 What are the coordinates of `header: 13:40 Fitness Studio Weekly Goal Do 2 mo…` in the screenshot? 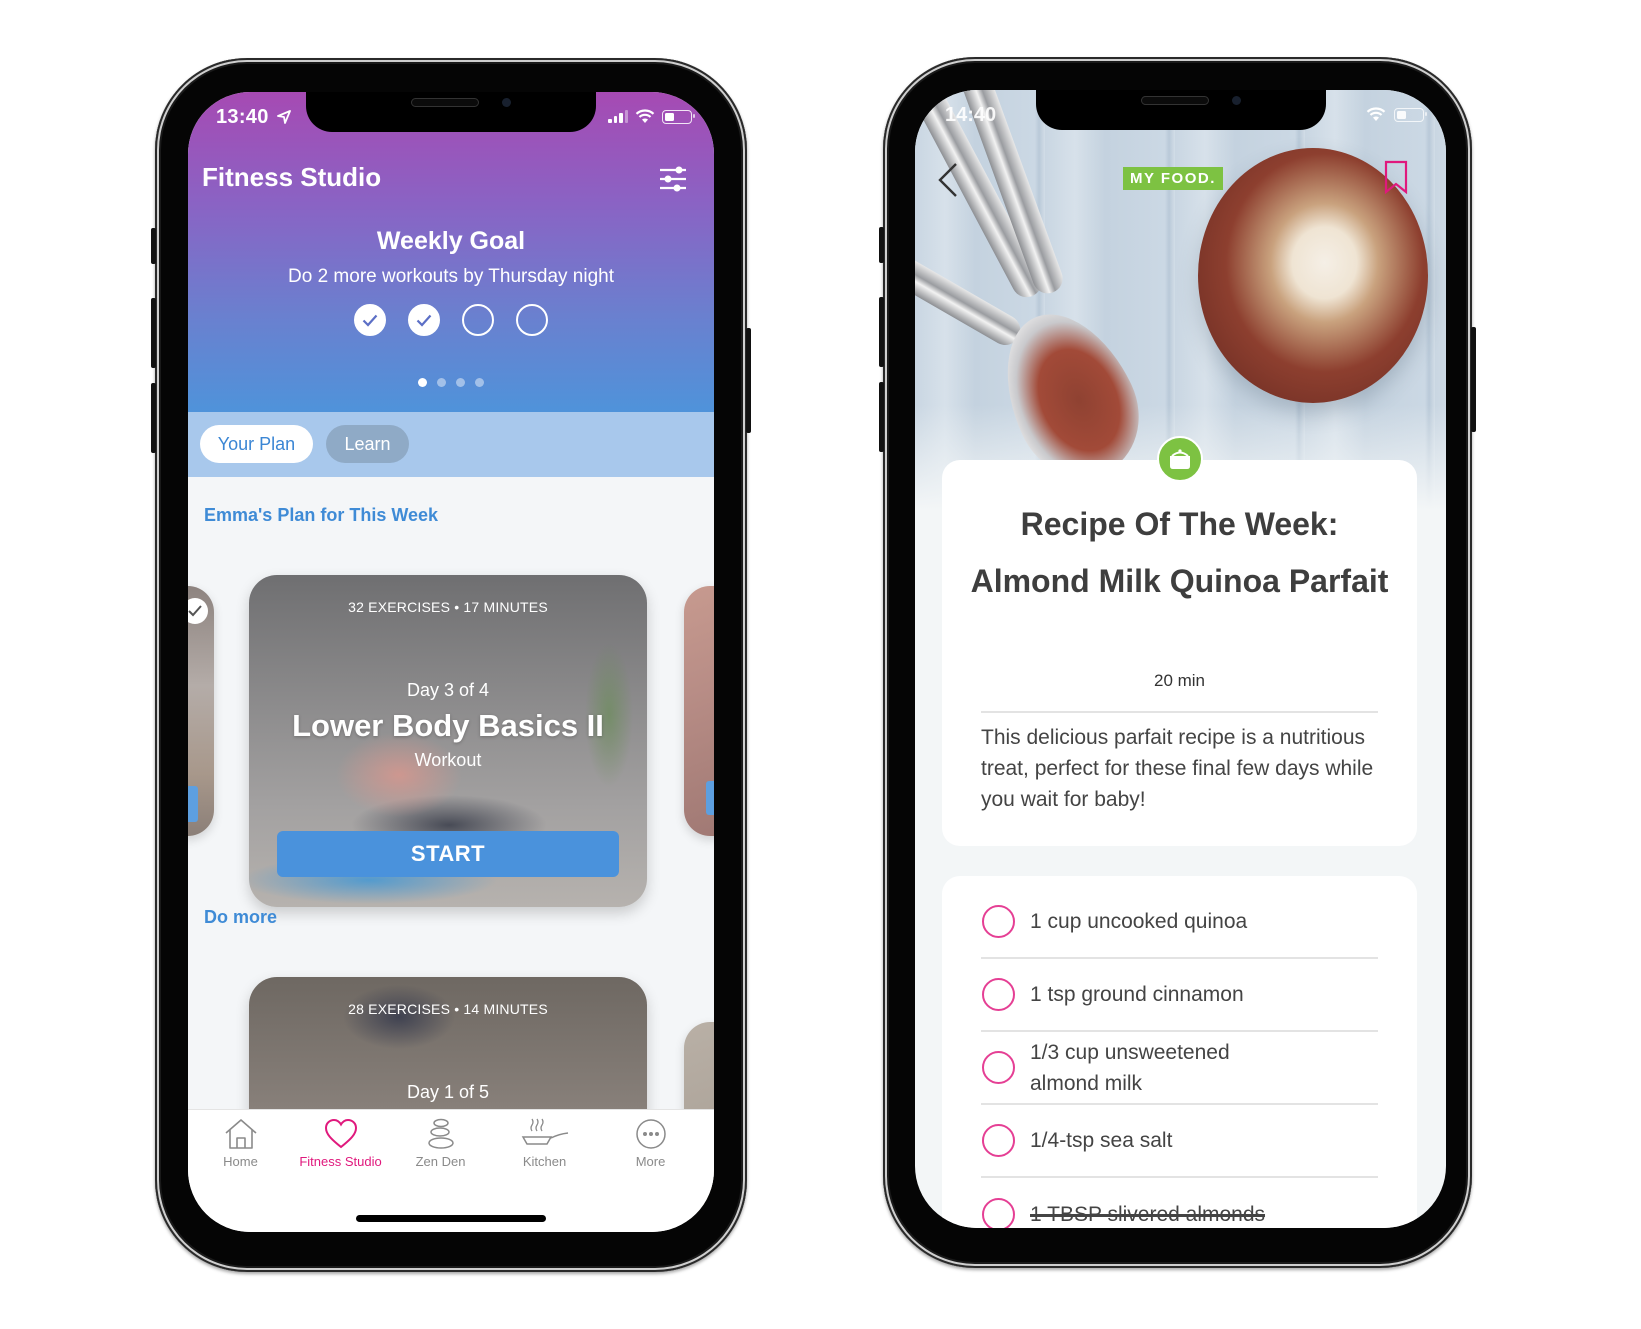 It's located at (451, 252).